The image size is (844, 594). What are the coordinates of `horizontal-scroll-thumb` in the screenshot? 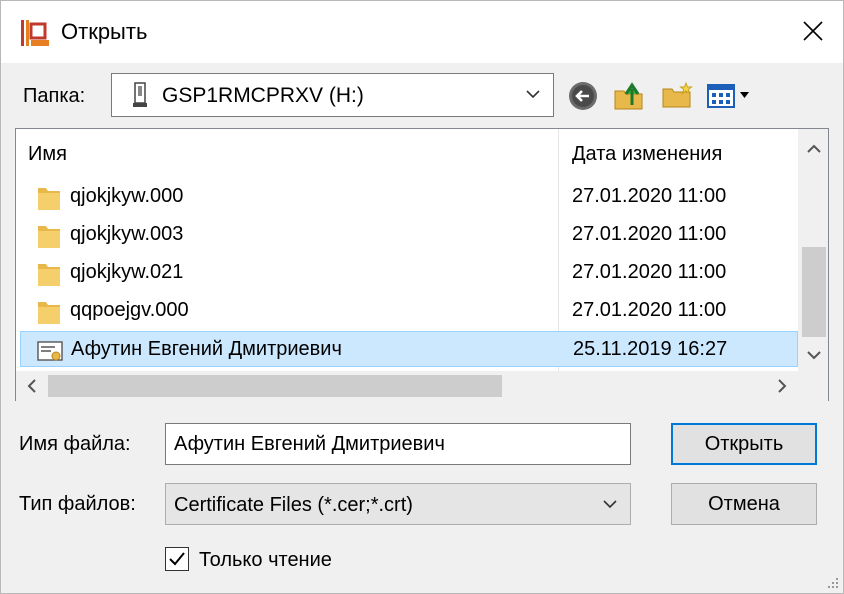 It's located at (275, 386).